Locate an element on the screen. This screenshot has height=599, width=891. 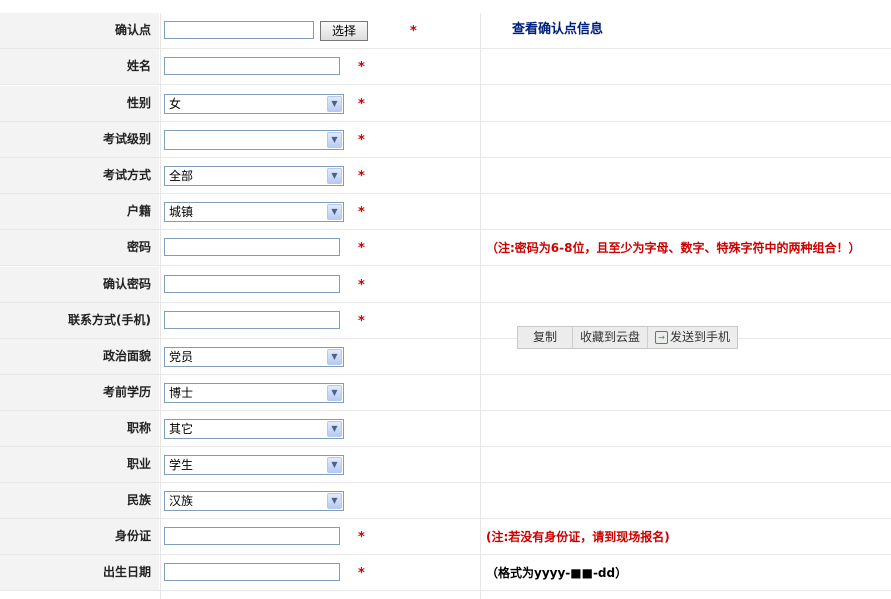
select-value: 汉族 is located at coordinates (181, 501).